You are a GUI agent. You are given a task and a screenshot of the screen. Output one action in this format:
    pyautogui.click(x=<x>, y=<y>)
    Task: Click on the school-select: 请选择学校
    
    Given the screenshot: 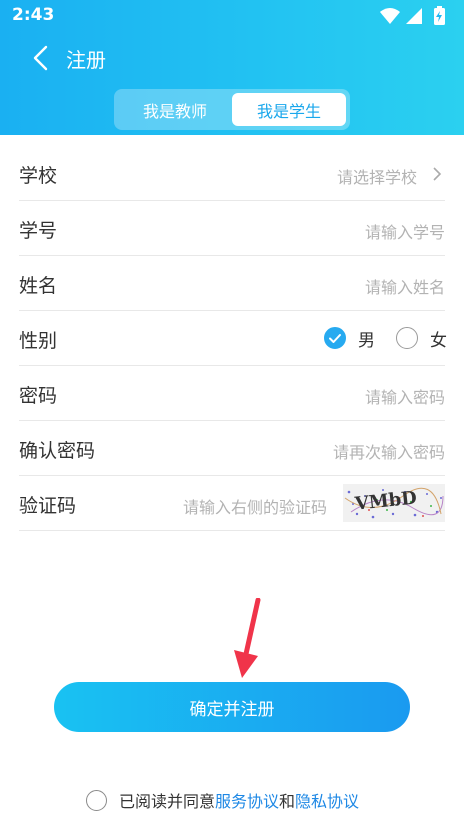 What is the action you would take?
    pyautogui.click(x=377, y=176)
    